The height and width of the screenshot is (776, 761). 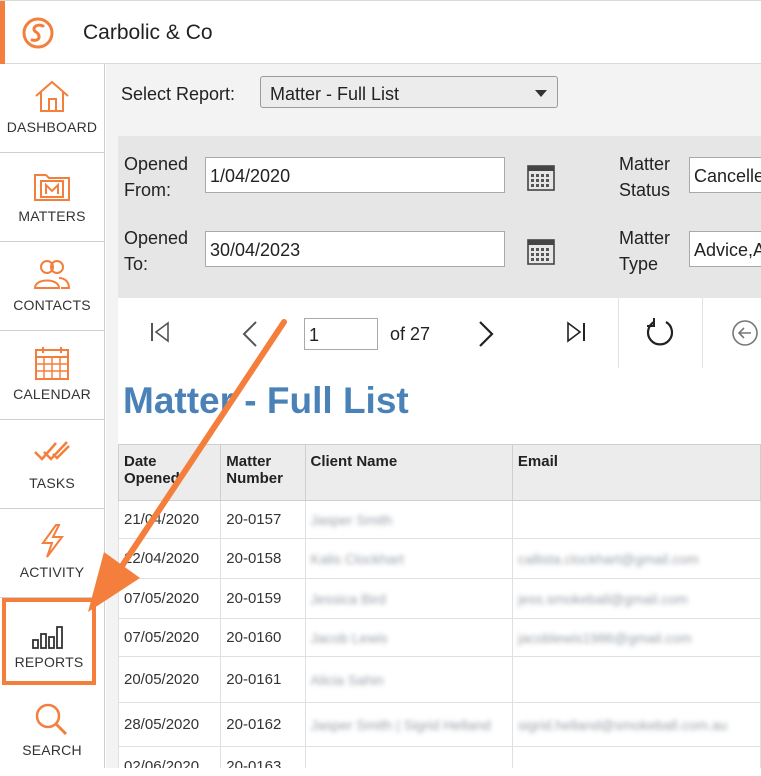 I want to click on table-row: 02/06/2020 20-0163, so click(x=439, y=757).